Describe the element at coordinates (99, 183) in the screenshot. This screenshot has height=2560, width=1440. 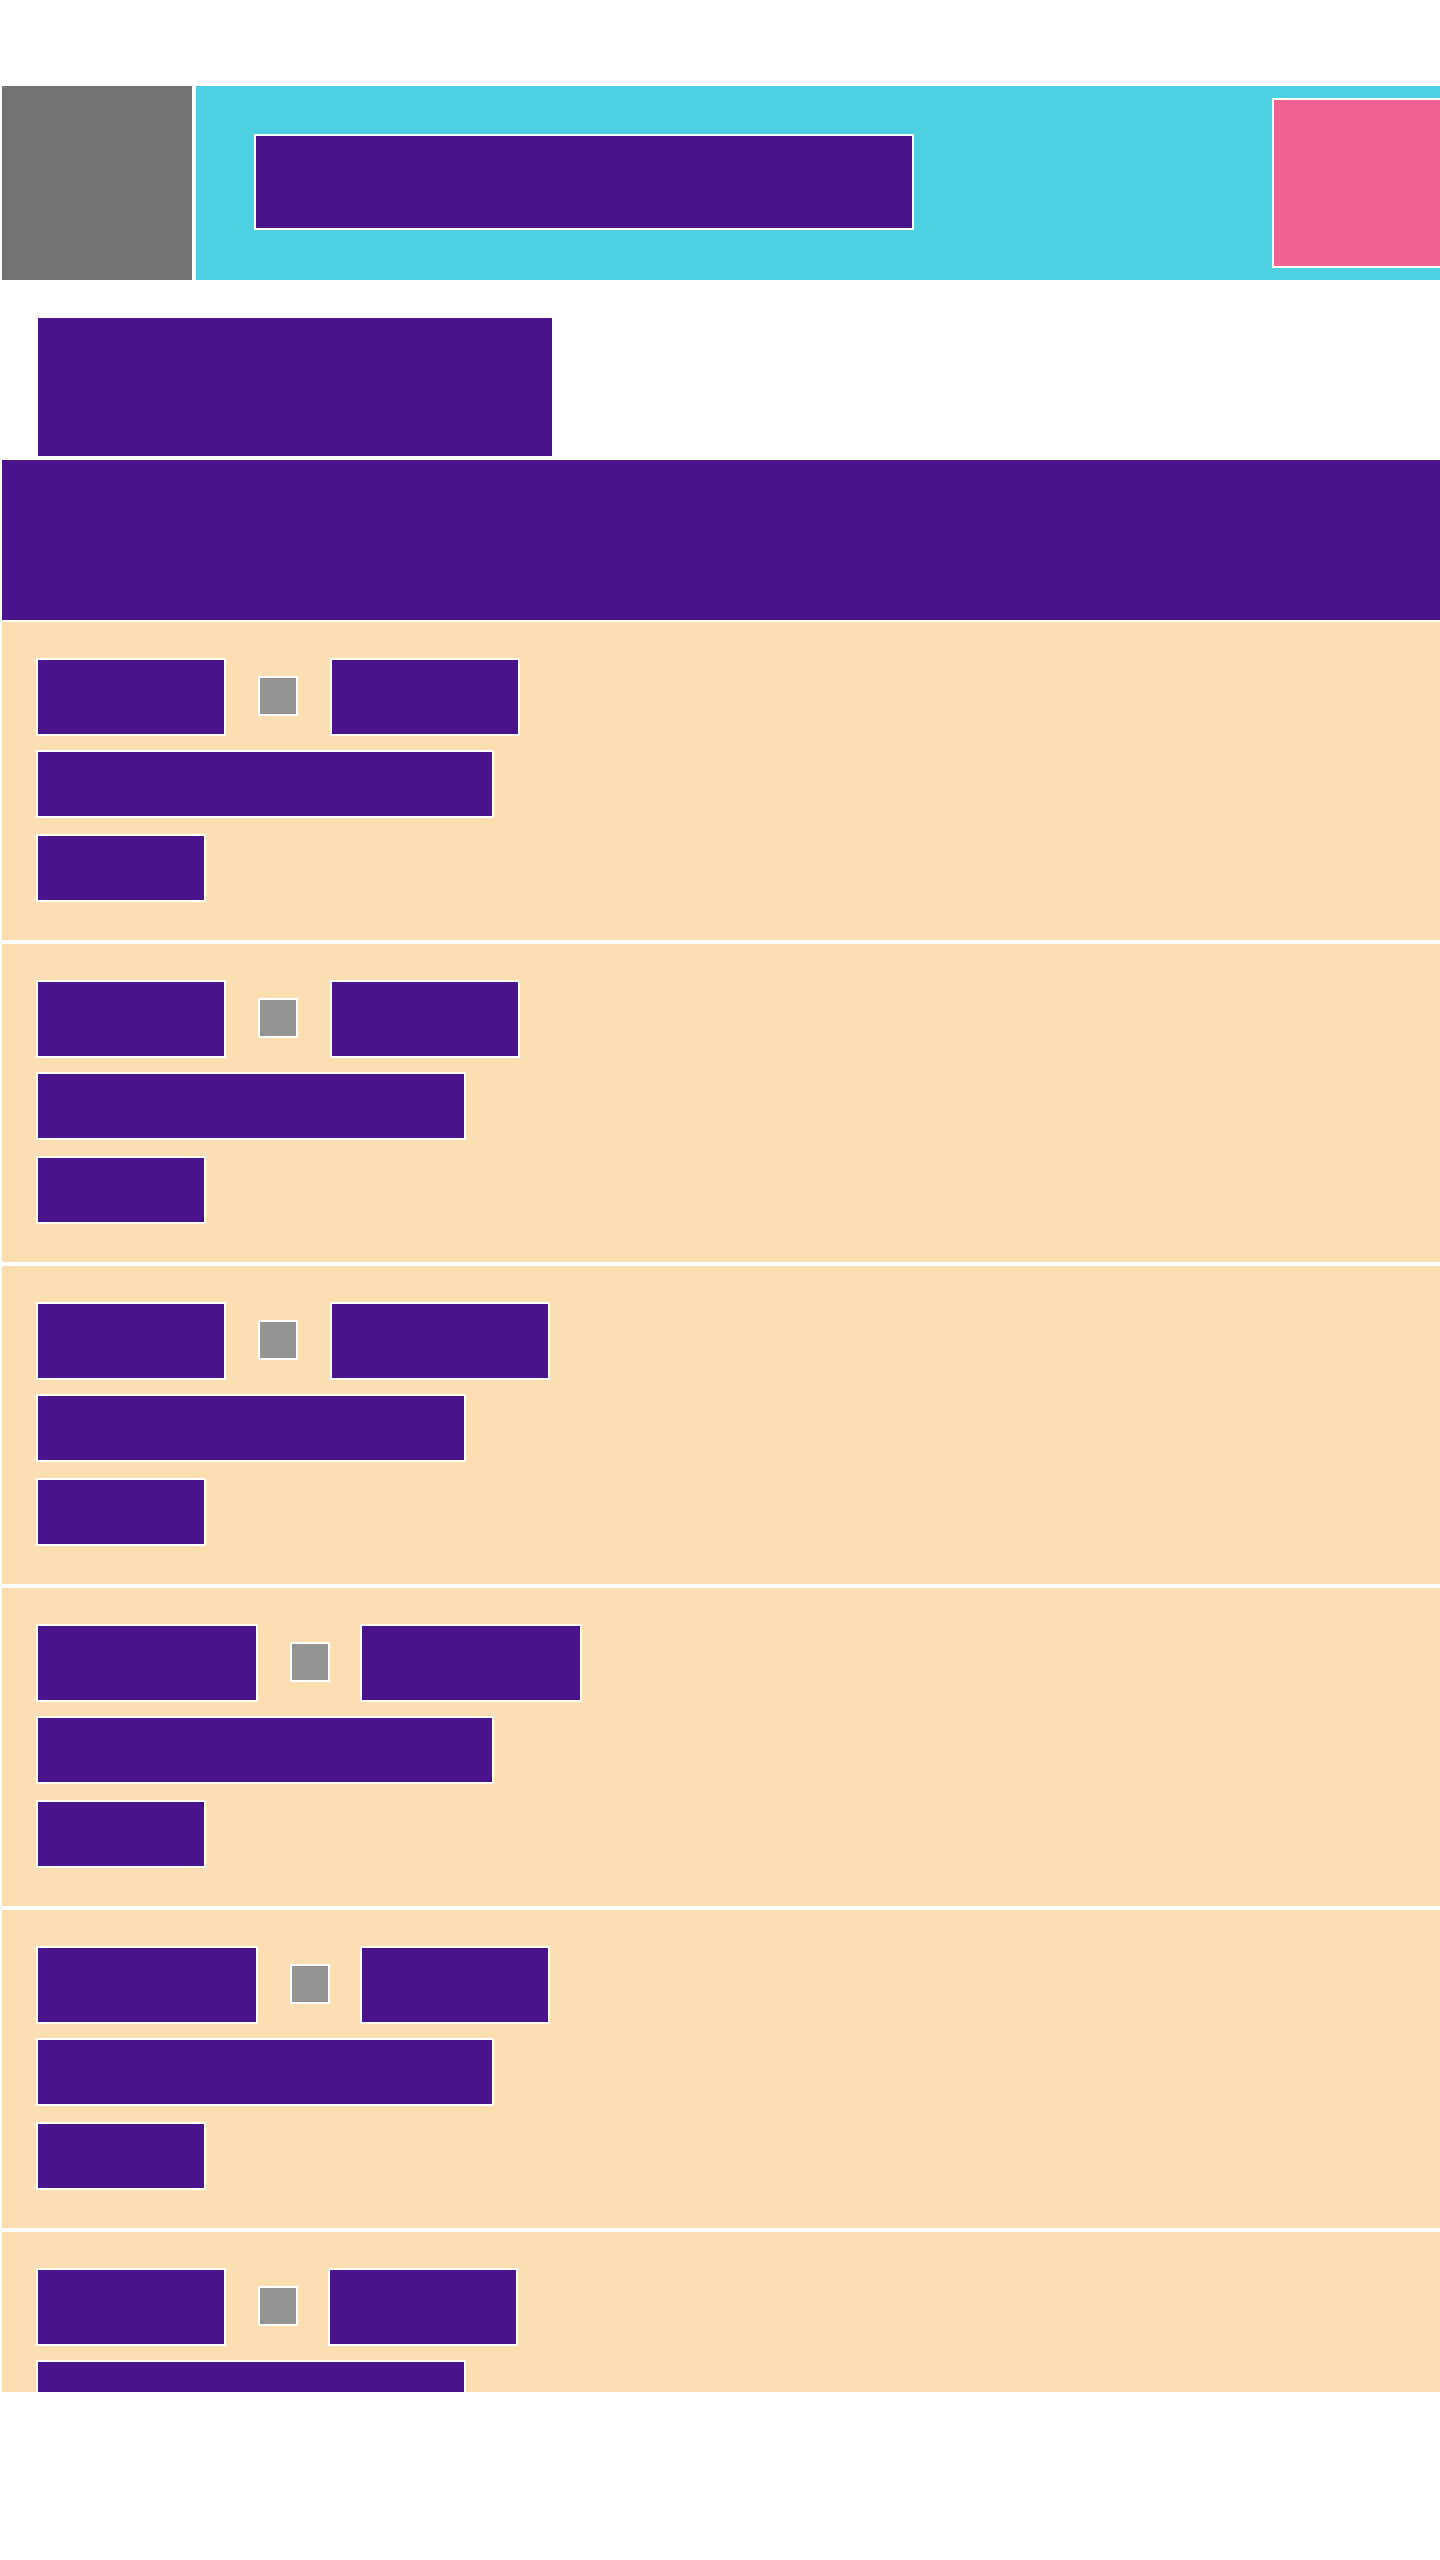
I see `menu-button` at that location.